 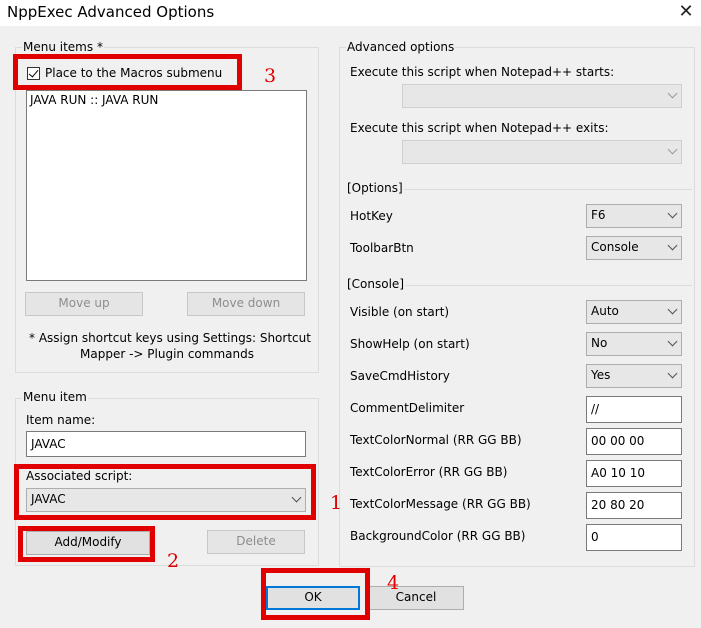 What do you see at coordinates (400, 312) in the screenshot?
I see `visible-label: Visible (on start)` at bounding box center [400, 312].